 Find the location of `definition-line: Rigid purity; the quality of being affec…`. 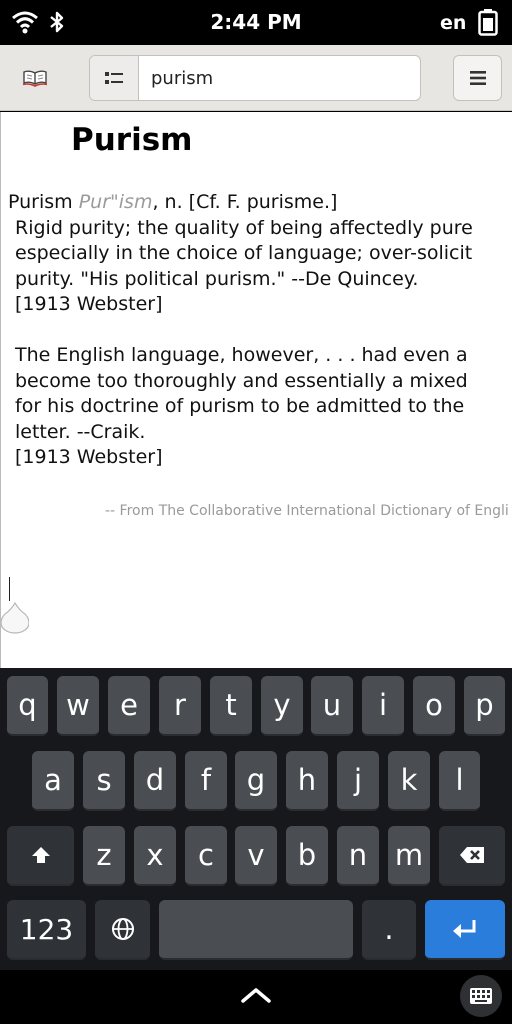

definition-line: Rigid purity; the quality of being affec… is located at coordinates (244, 227).